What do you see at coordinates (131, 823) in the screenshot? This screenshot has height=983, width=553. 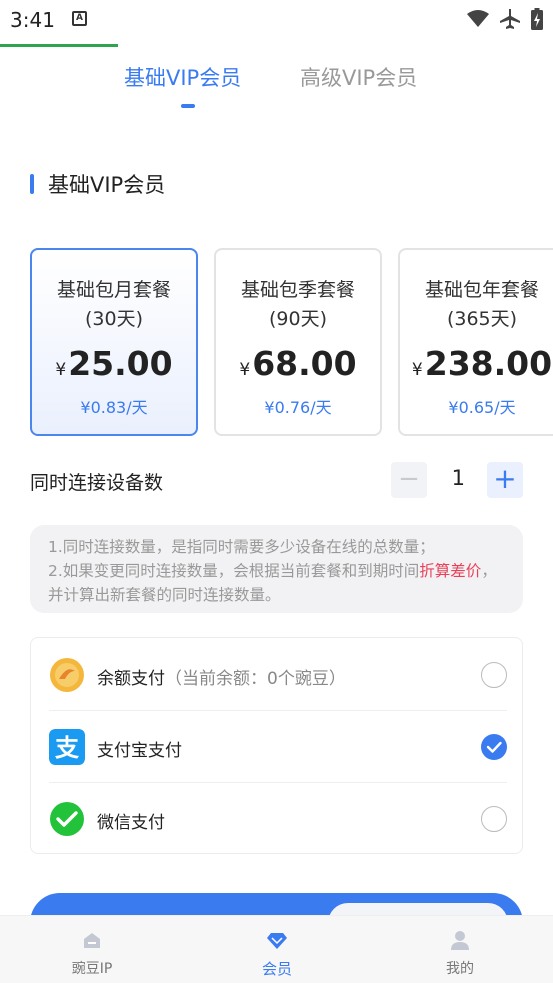 I see `payment-label: 微信支付` at bounding box center [131, 823].